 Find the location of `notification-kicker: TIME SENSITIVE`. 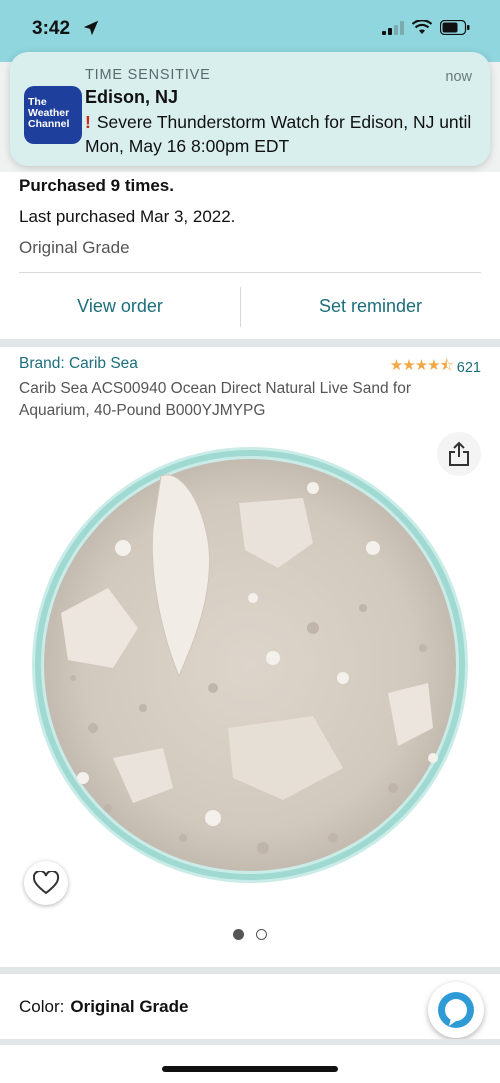

notification-kicker: TIME SENSITIVE is located at coordinates (148, 75).